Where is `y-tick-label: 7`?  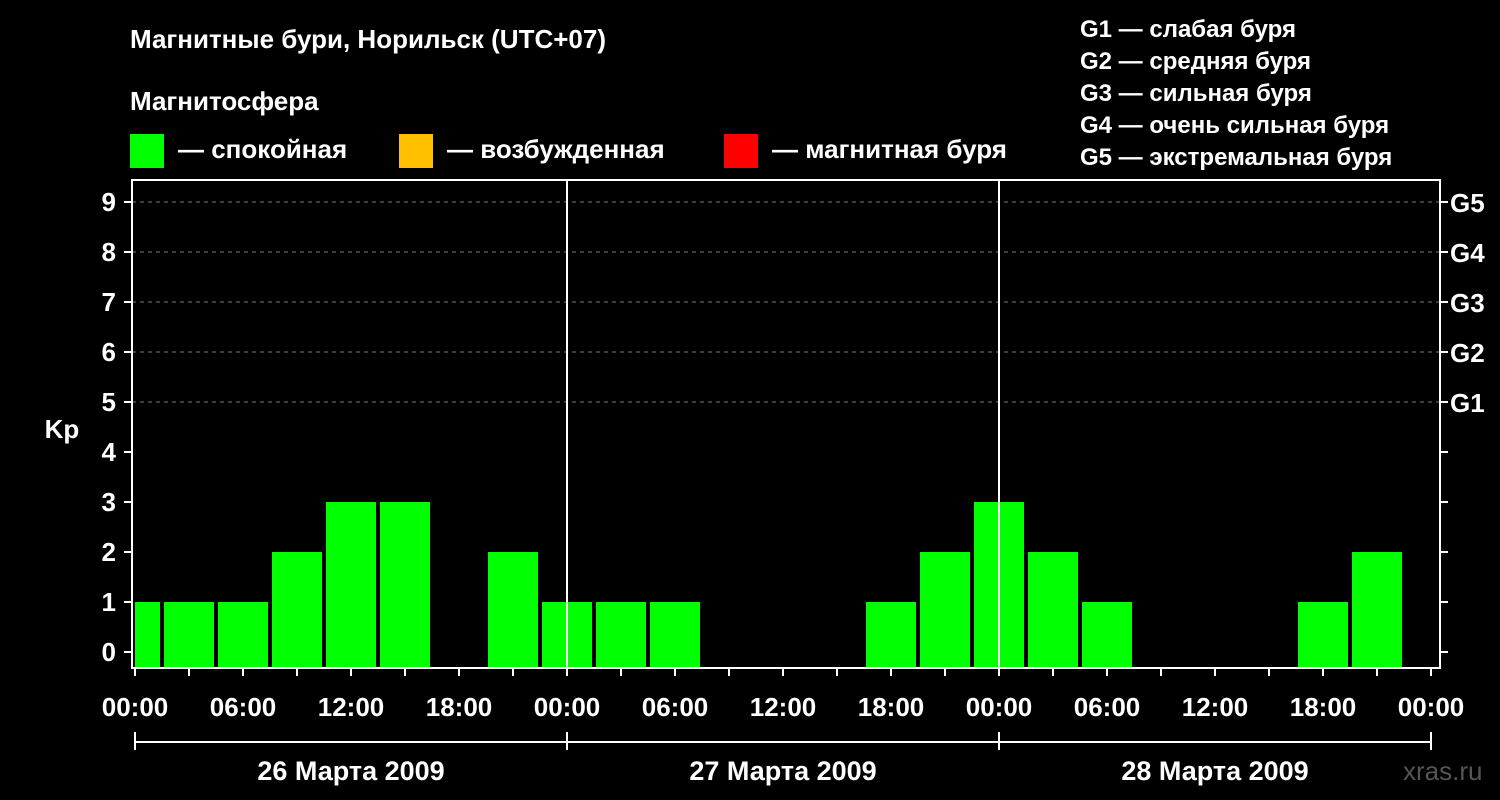 y-tick-label: 7 is located at coordinates (109, 302).